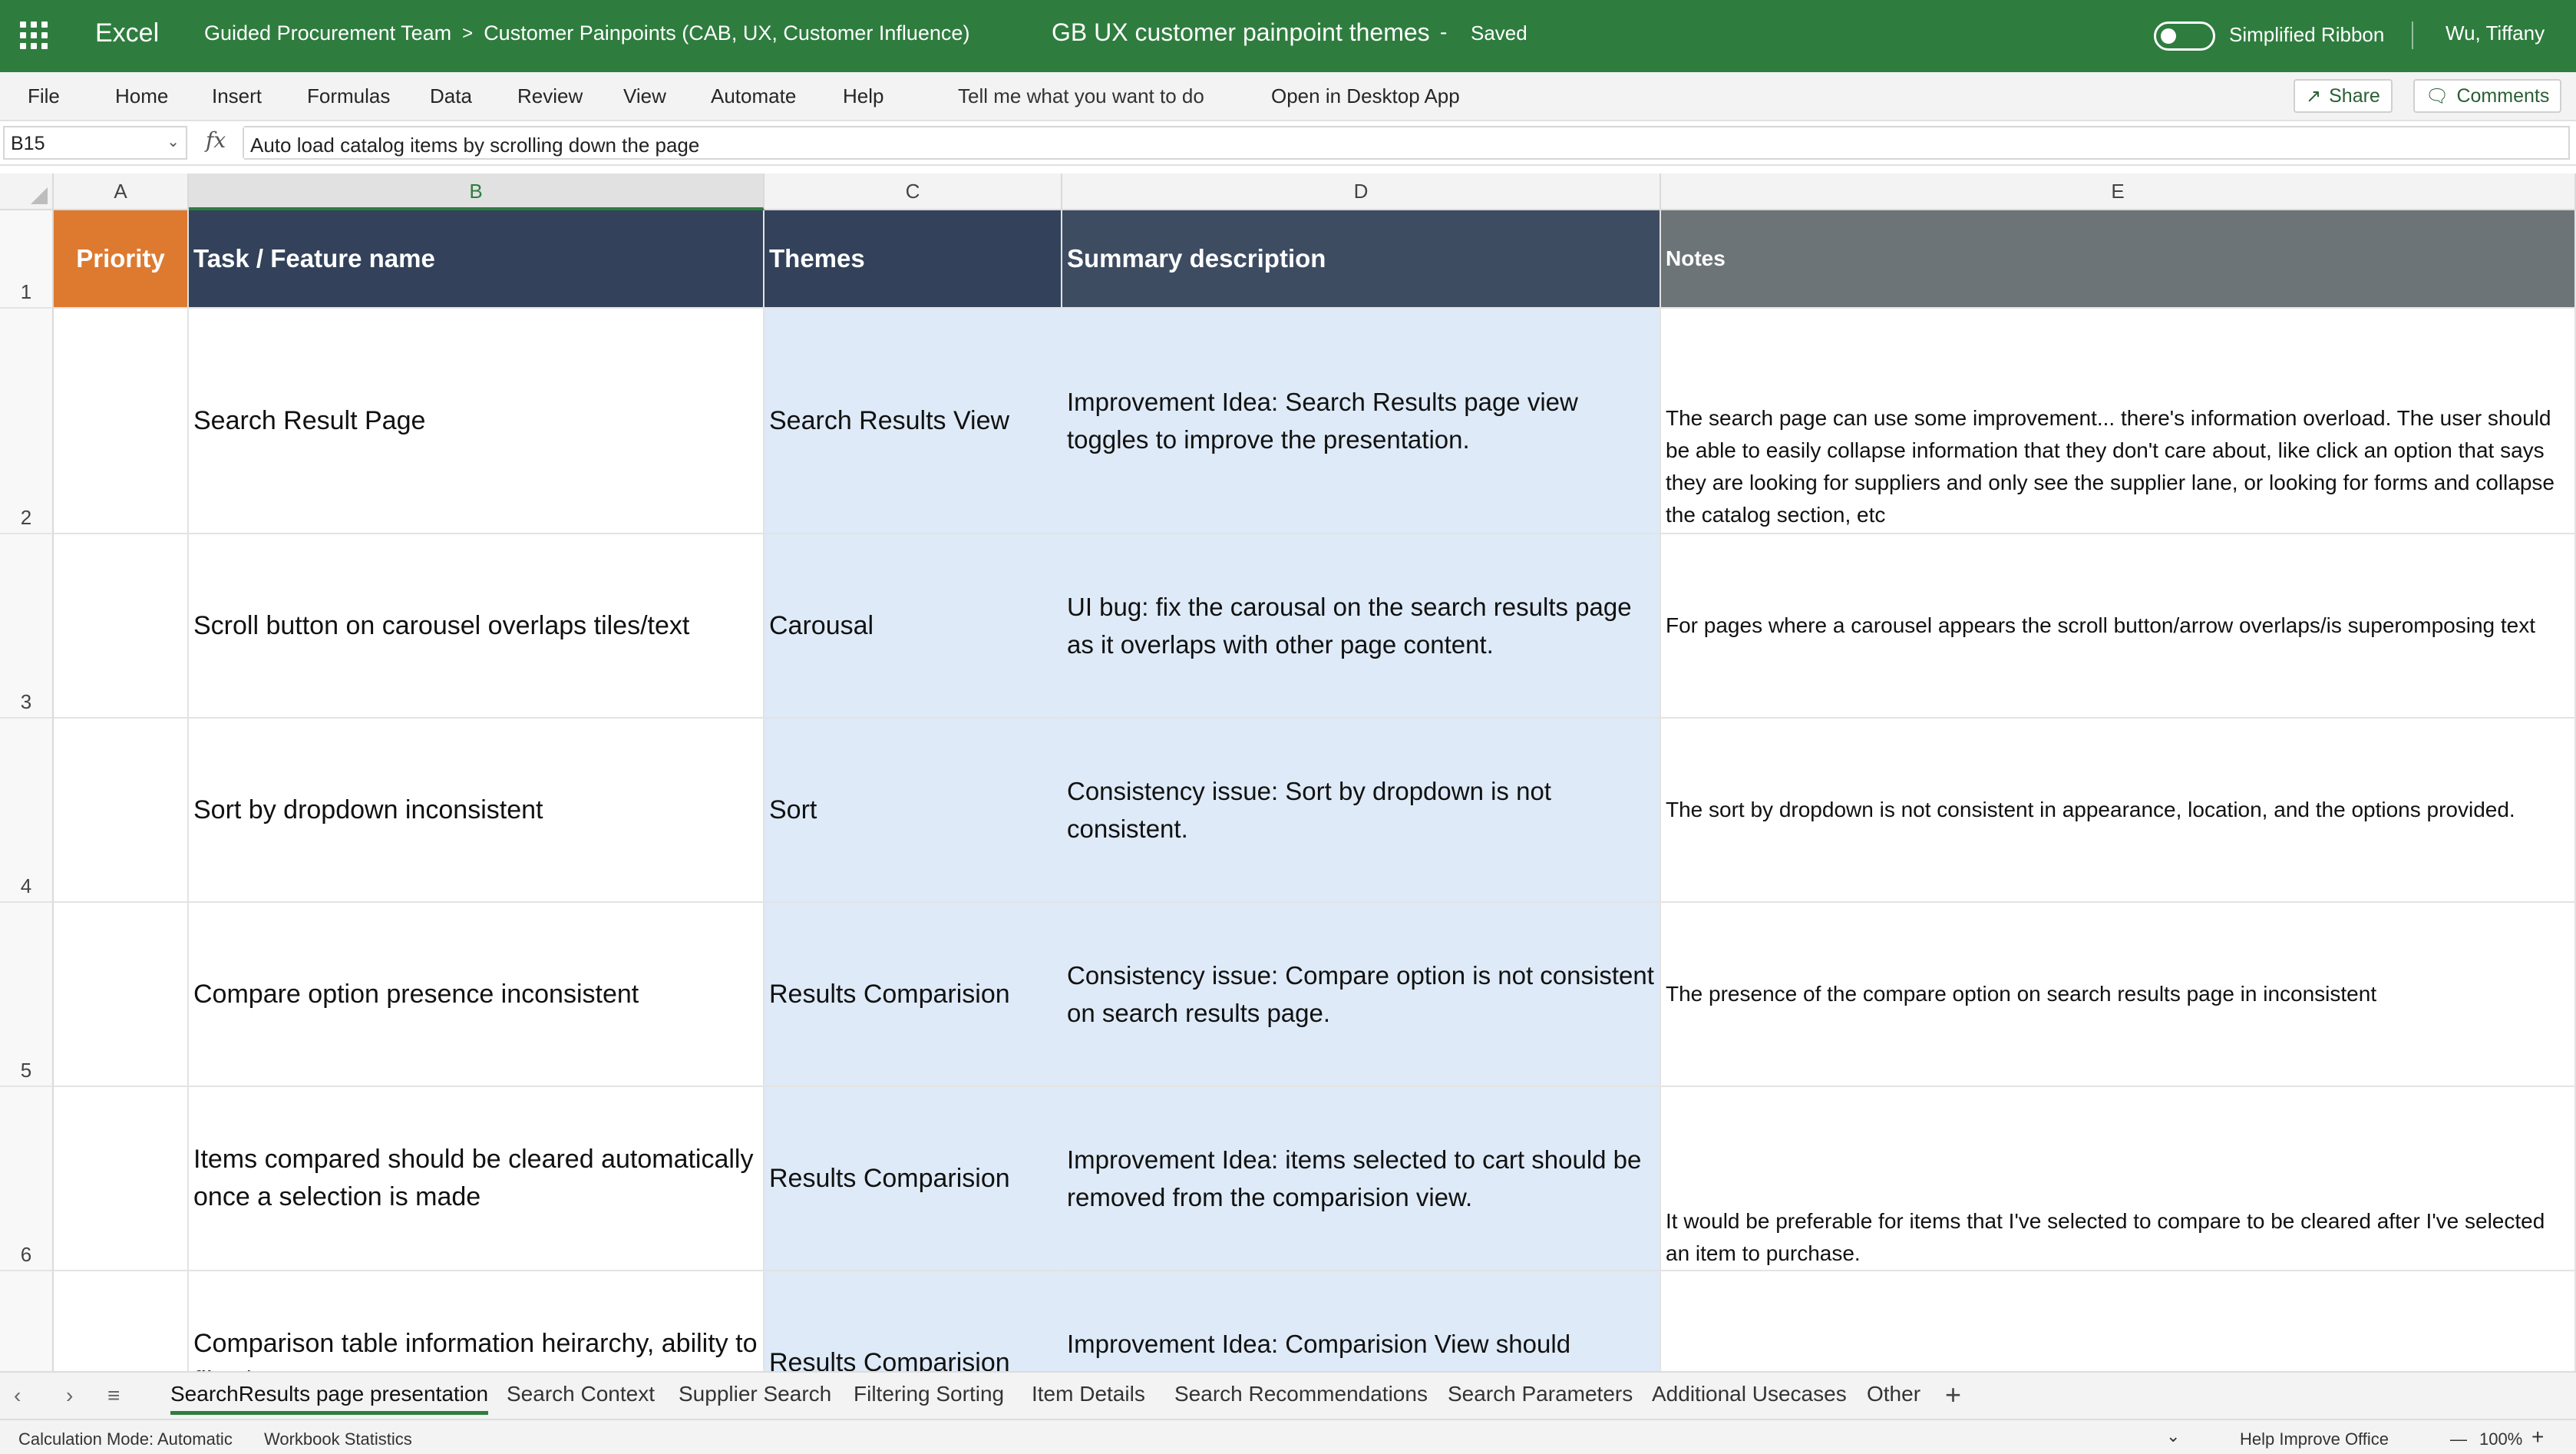 Image resolution: width=2576 pixels, height=1454 pixels. I want to click on tab-next-icon: ›, so click(69, 1395).